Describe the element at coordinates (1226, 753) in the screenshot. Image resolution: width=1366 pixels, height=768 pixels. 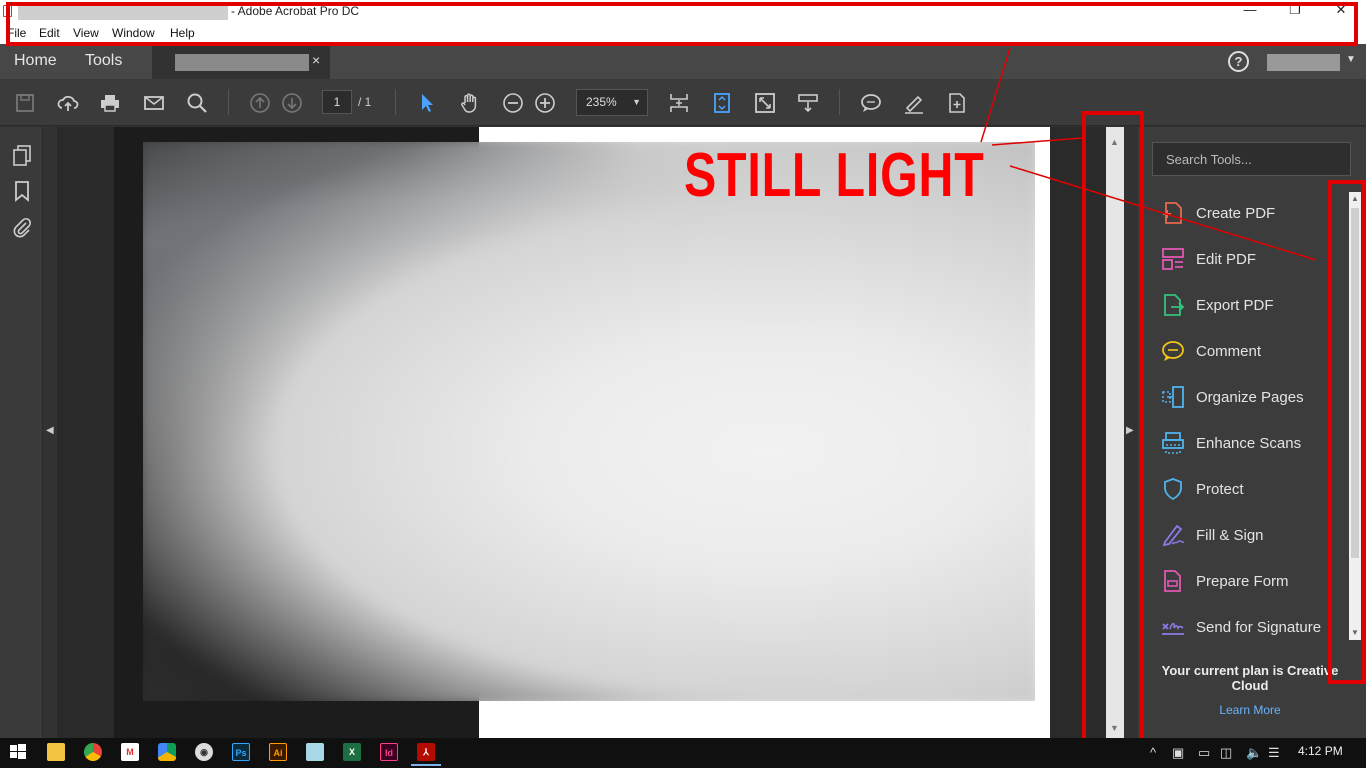
I see `network-icon: ◫` at that location.